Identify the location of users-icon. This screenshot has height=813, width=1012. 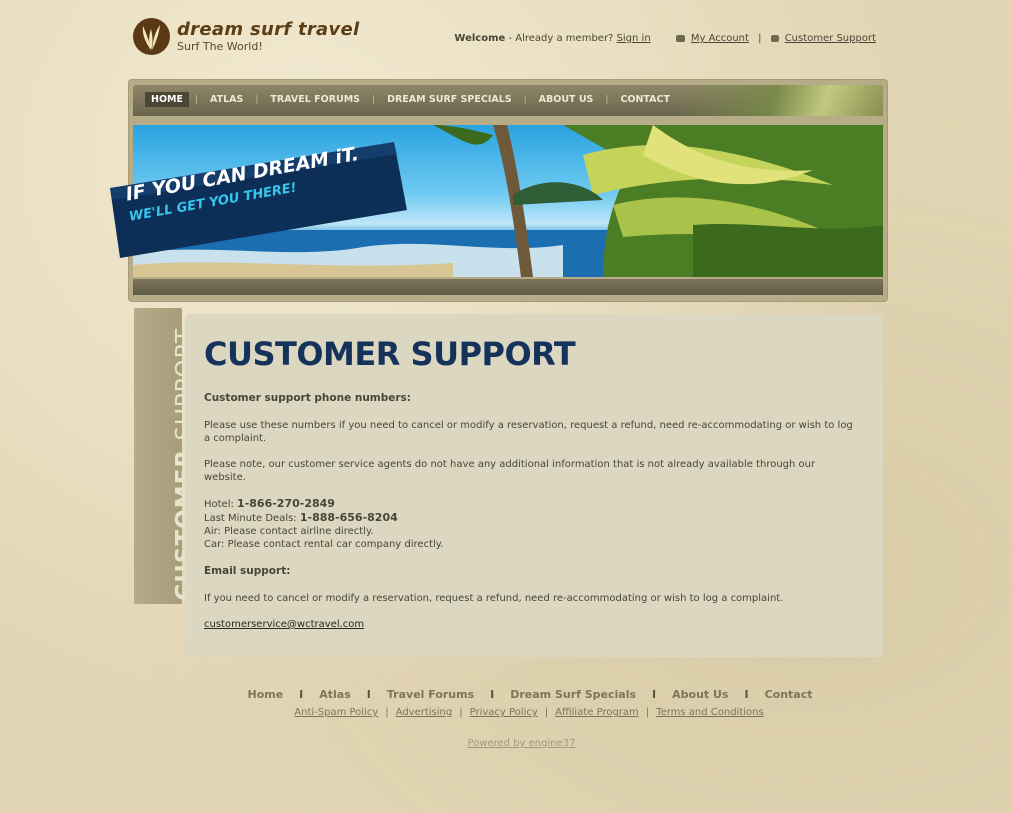
(680, 38).